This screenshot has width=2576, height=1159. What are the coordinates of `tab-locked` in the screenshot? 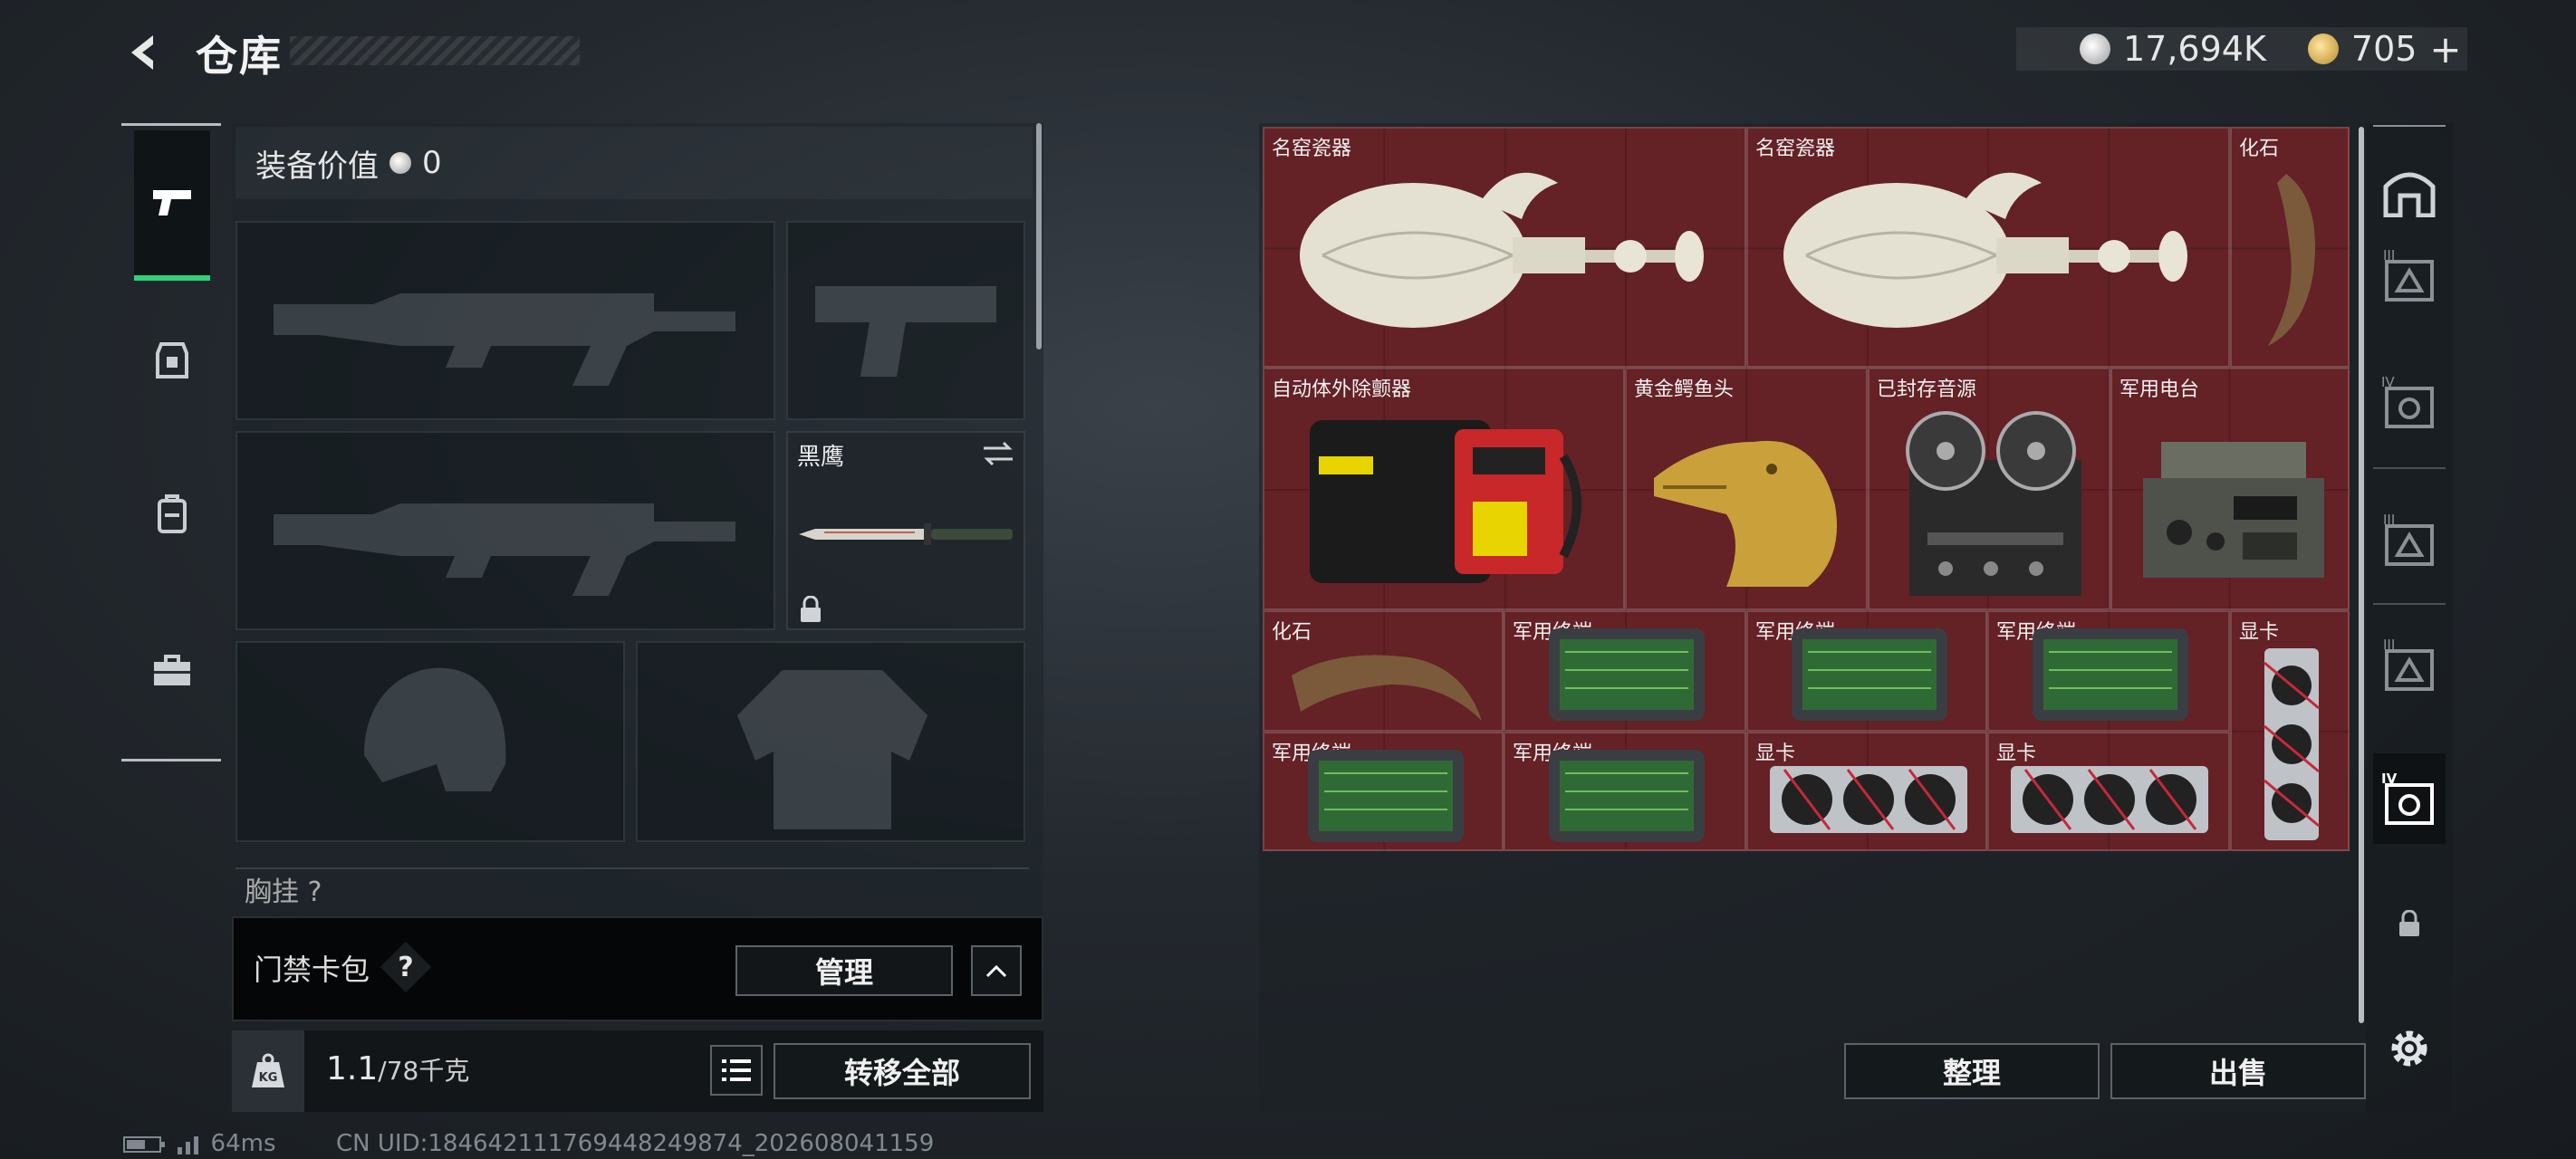 It's located at (2409, 924).